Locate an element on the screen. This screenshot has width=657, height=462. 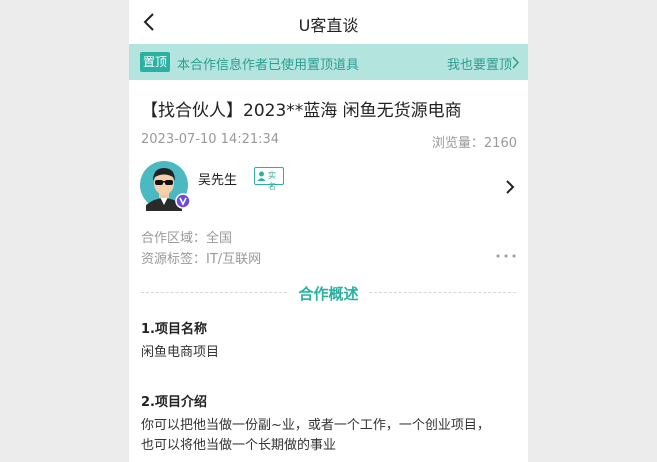
field-heading-project-intro: 2.项目介绍 is located at coordinates (174, 402).